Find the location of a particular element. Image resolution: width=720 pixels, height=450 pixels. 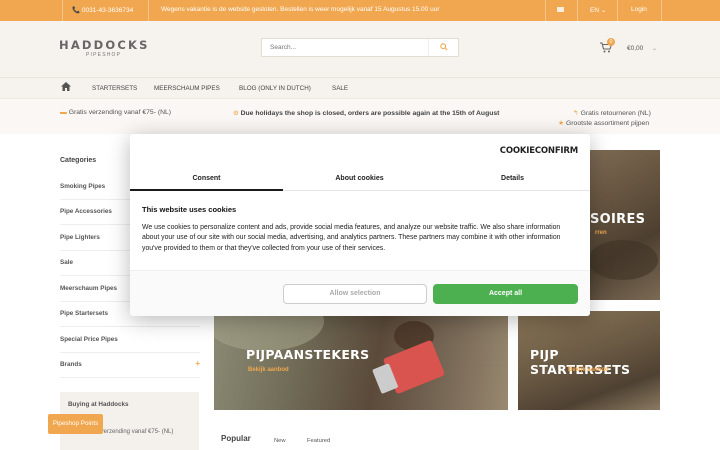

cart-button: 0 €0,00 ⌄ is located at coordinates (630, 48).